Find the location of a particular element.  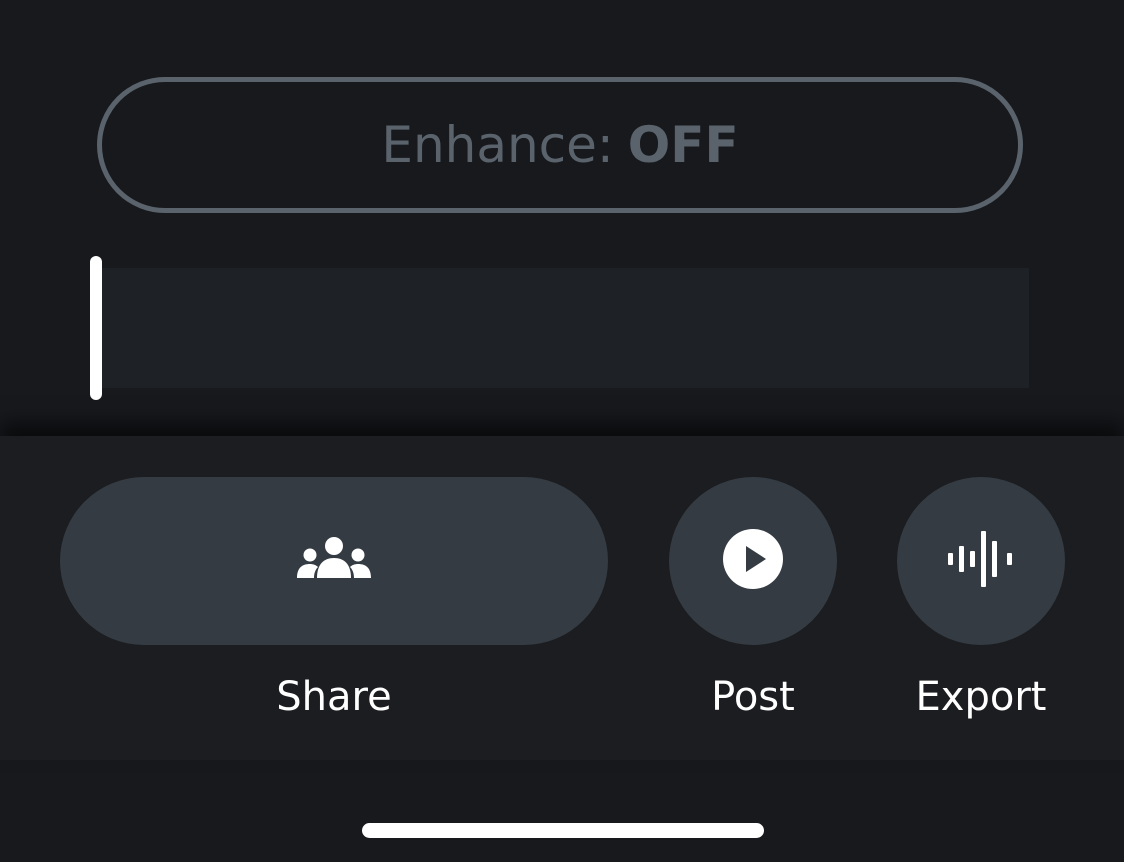

export-label: Export is located at coordinates (981, 697).